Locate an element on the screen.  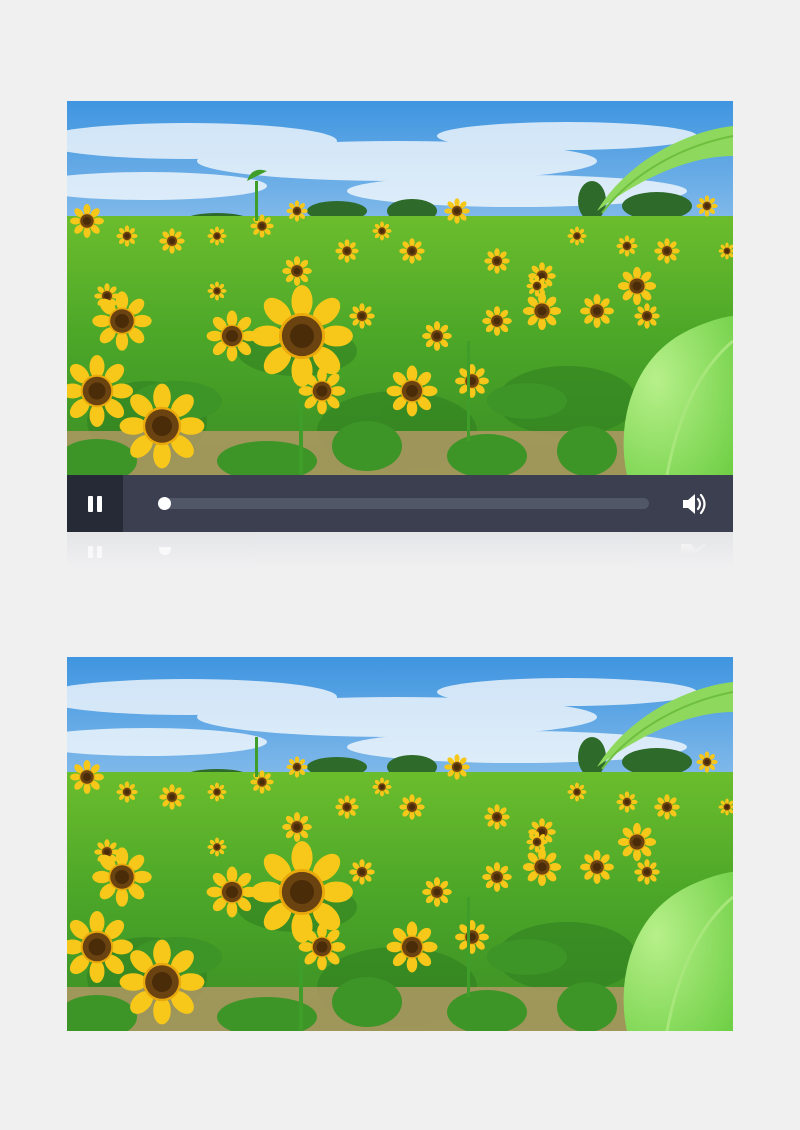
volume-icon is located at coordinates (694, 504).